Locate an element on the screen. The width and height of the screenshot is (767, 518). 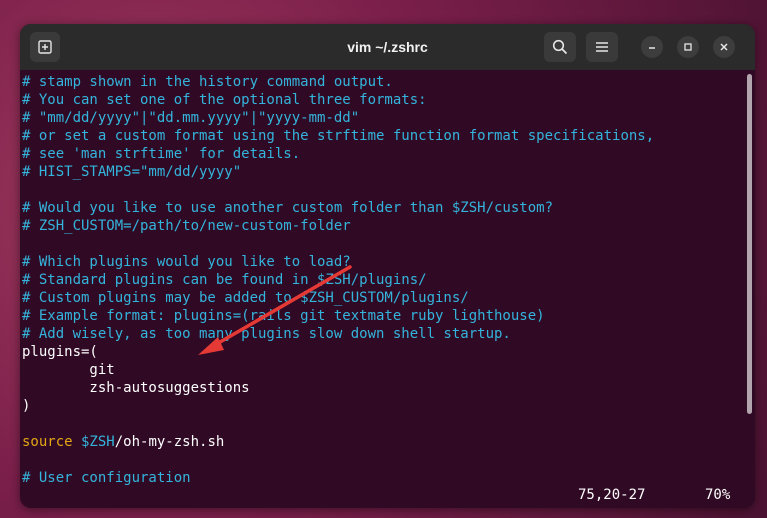
maximize-button is located at coordinates (688, 47).